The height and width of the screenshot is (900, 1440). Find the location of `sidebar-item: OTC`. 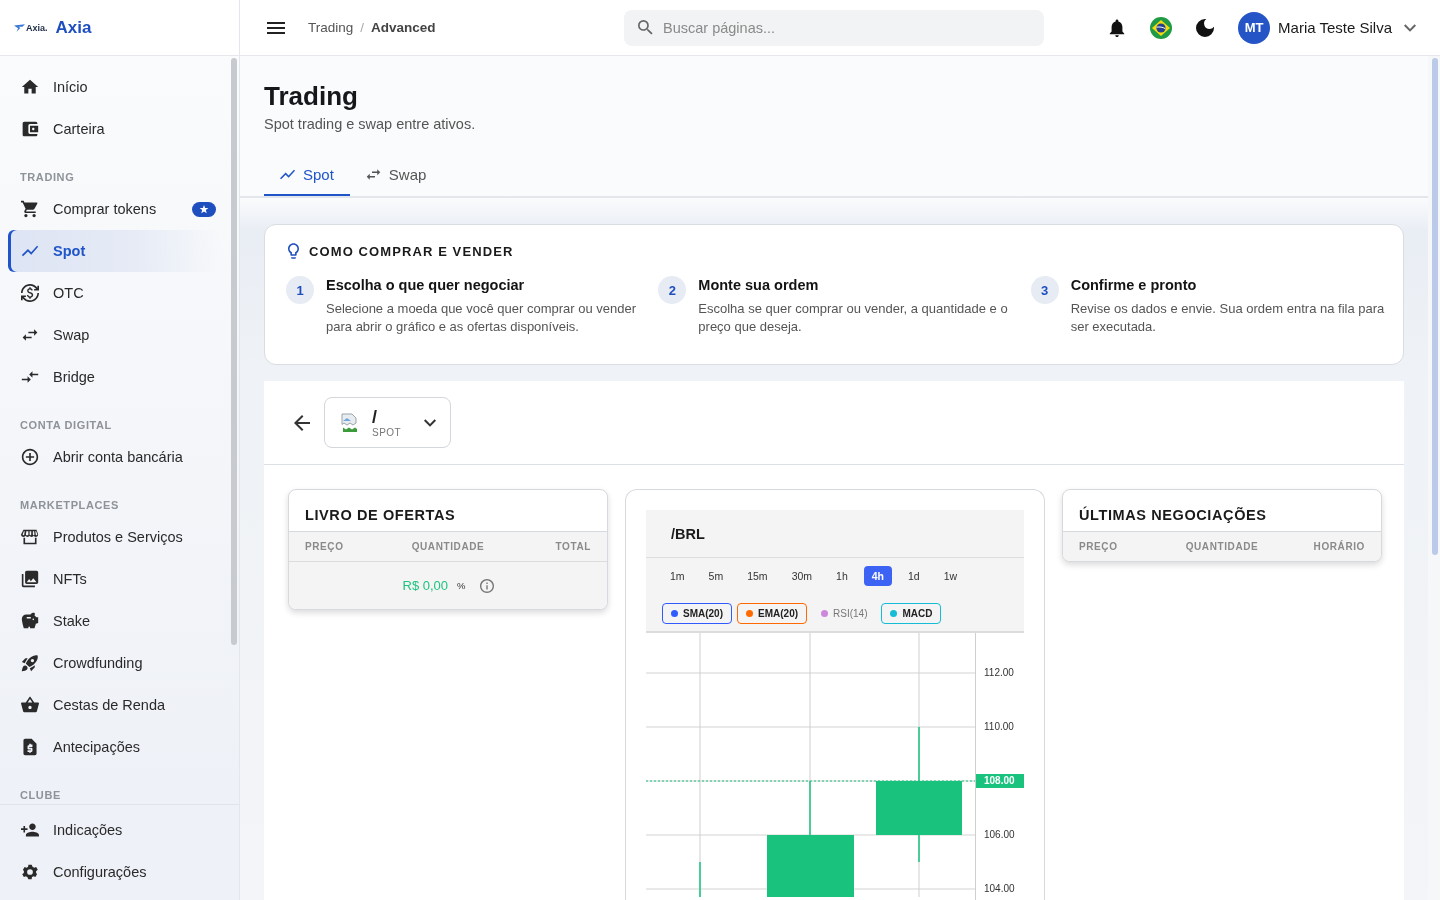

sidebar-item: OTC is located at coordinates (114, 293).